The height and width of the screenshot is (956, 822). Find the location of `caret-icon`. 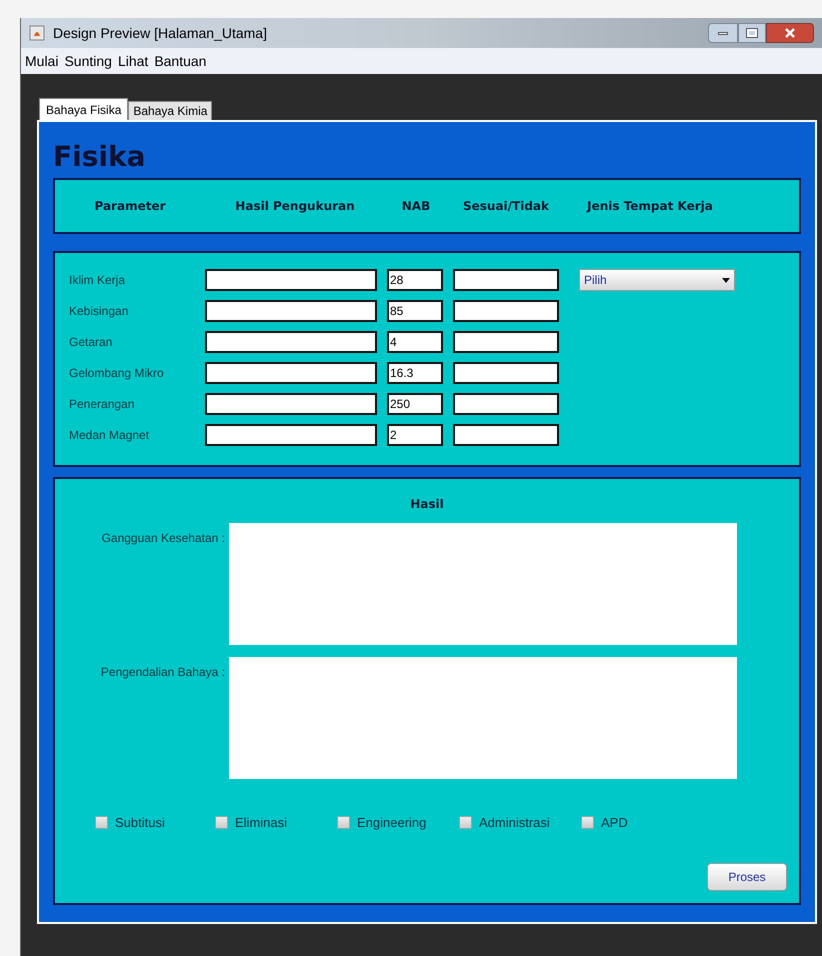

caret-icon is located at coordinates (726, 280).